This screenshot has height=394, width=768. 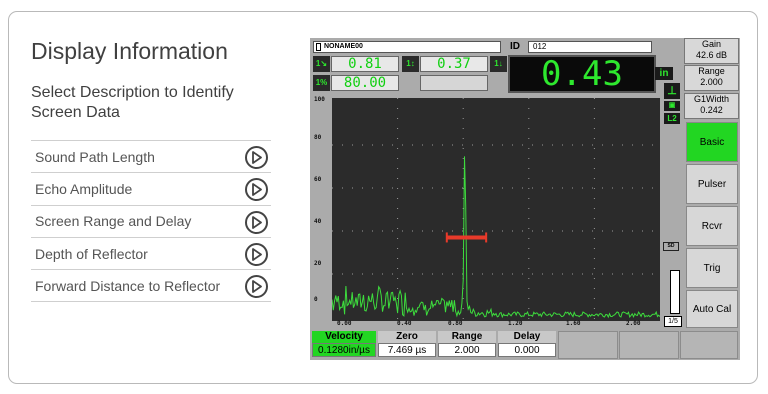 I want to click on menu-item-label: Sound Path Length, so click(x=95, y=156).